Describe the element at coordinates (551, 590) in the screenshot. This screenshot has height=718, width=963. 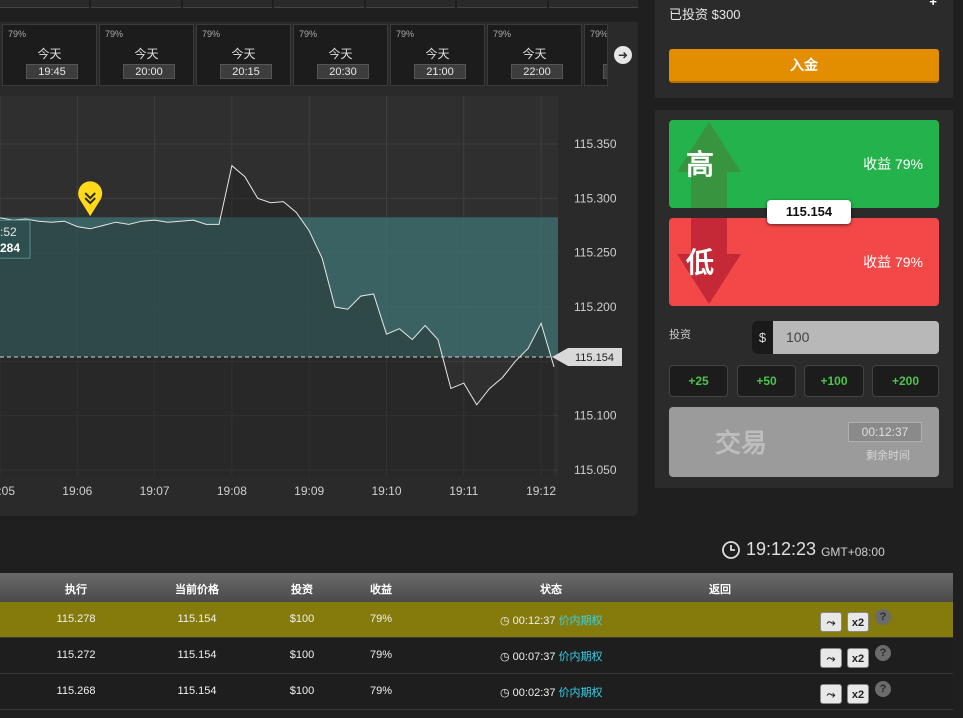
I see `col-status: 状态` at that location.